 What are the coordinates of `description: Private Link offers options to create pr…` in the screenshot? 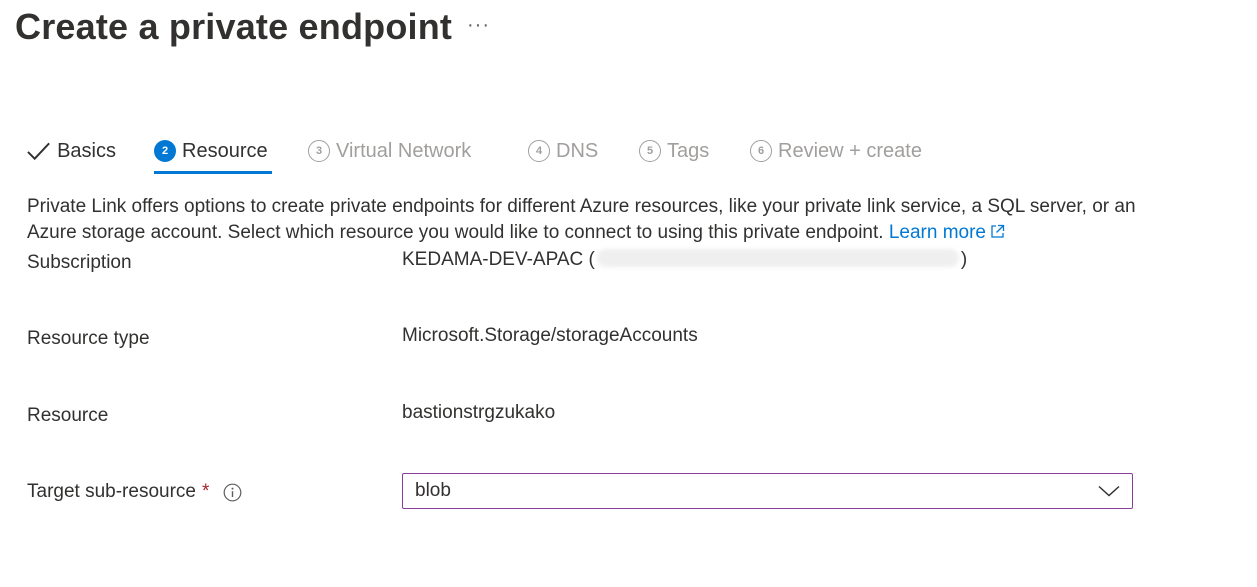 It's located at (587, 220).